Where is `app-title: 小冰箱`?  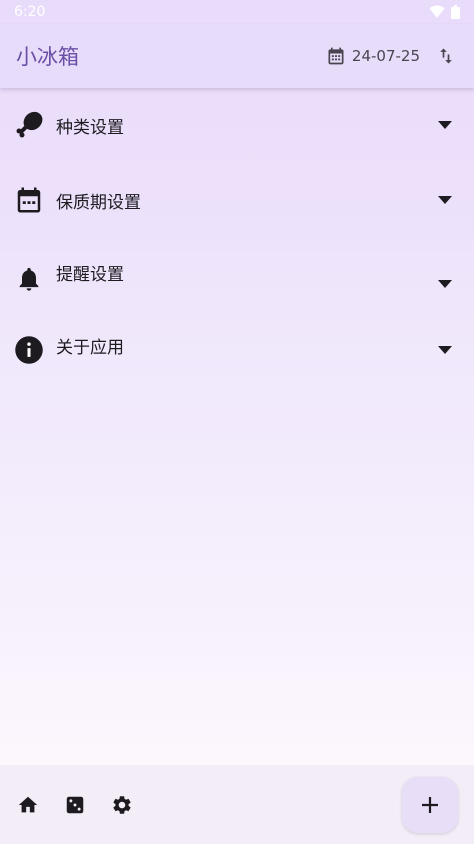
app-title: 小冰箱 is located at coordinates (47, 57).